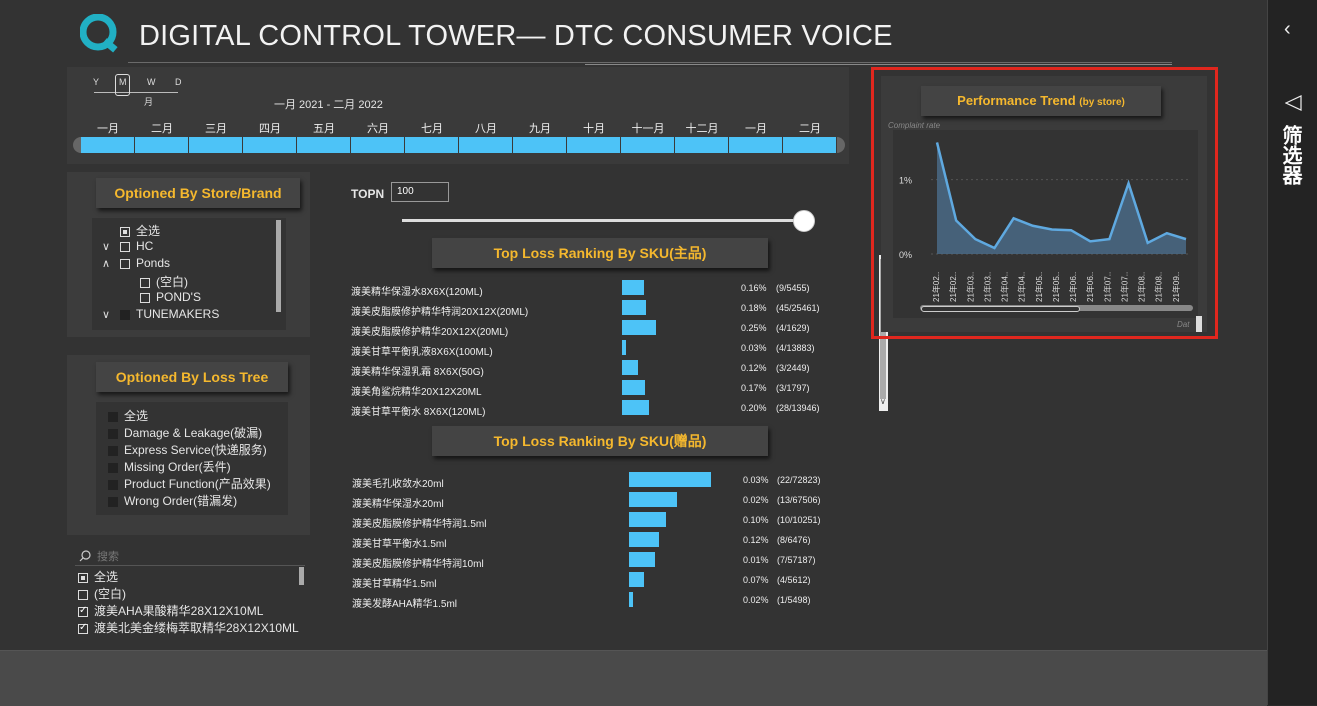  I want to click on sku-search-input: 搜索, so click(108, 556).